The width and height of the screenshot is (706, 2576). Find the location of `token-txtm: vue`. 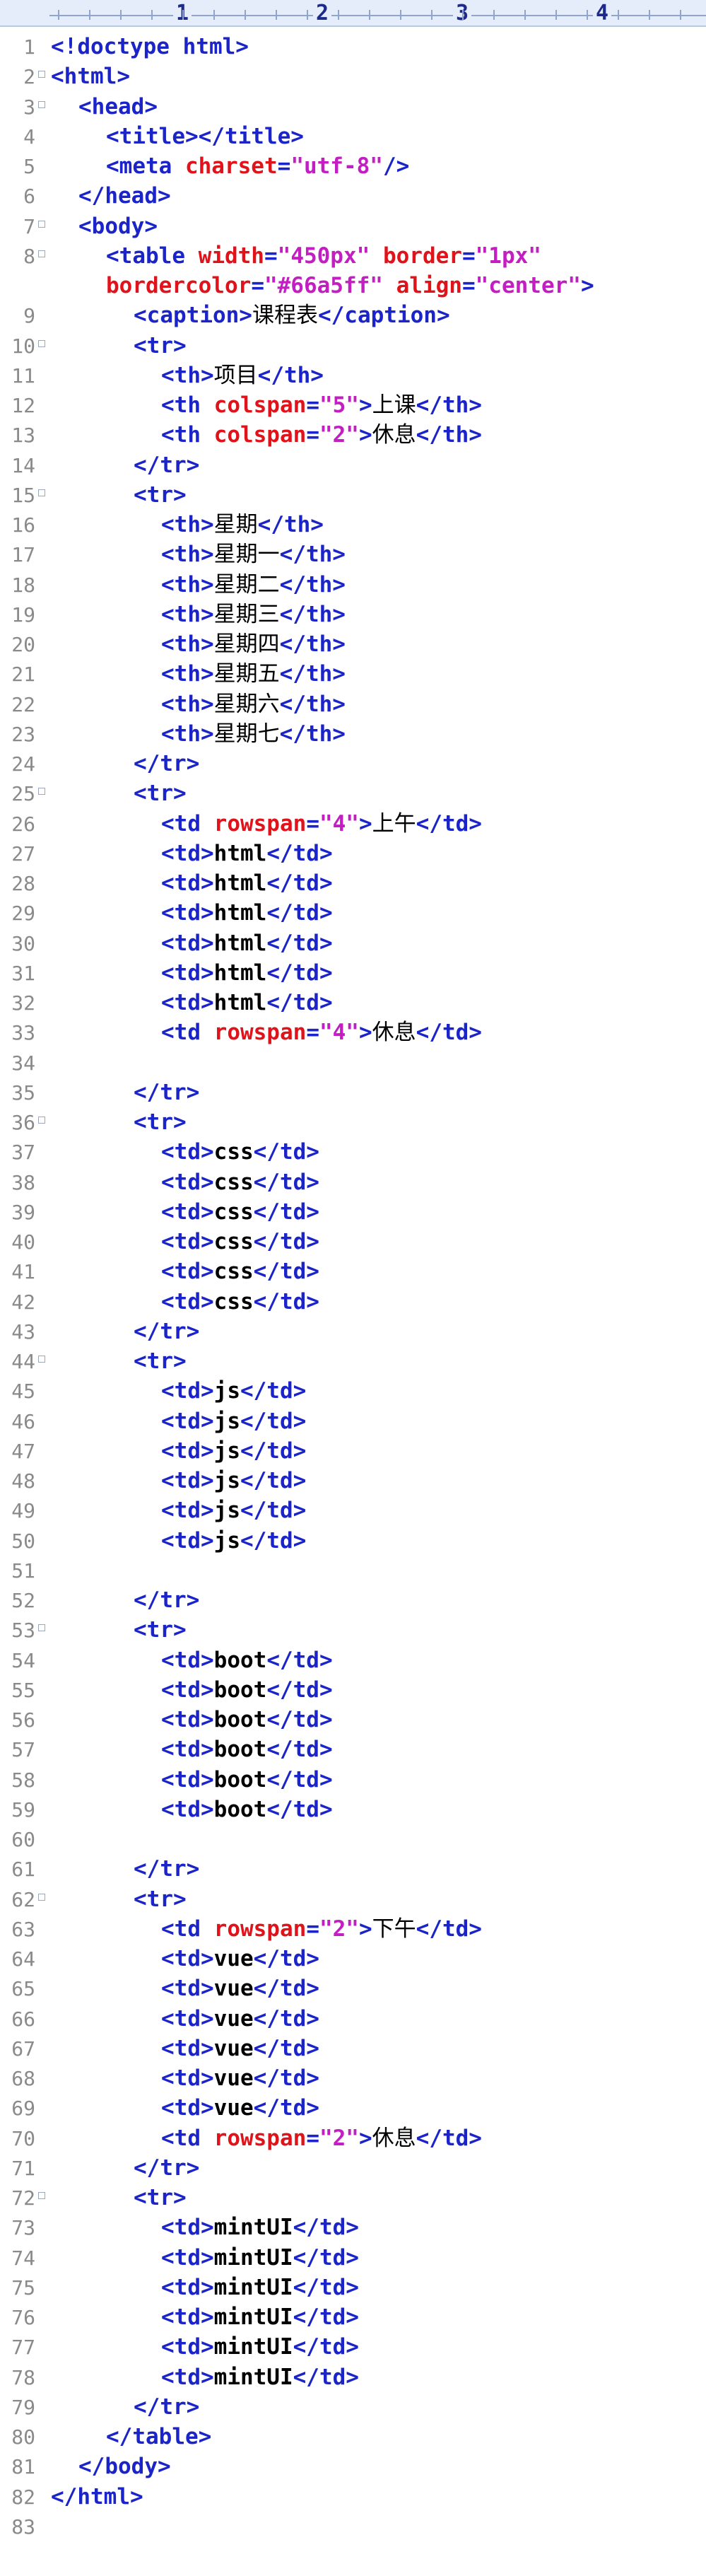

token-txtm: vue is located at coordinates (233, 2108).